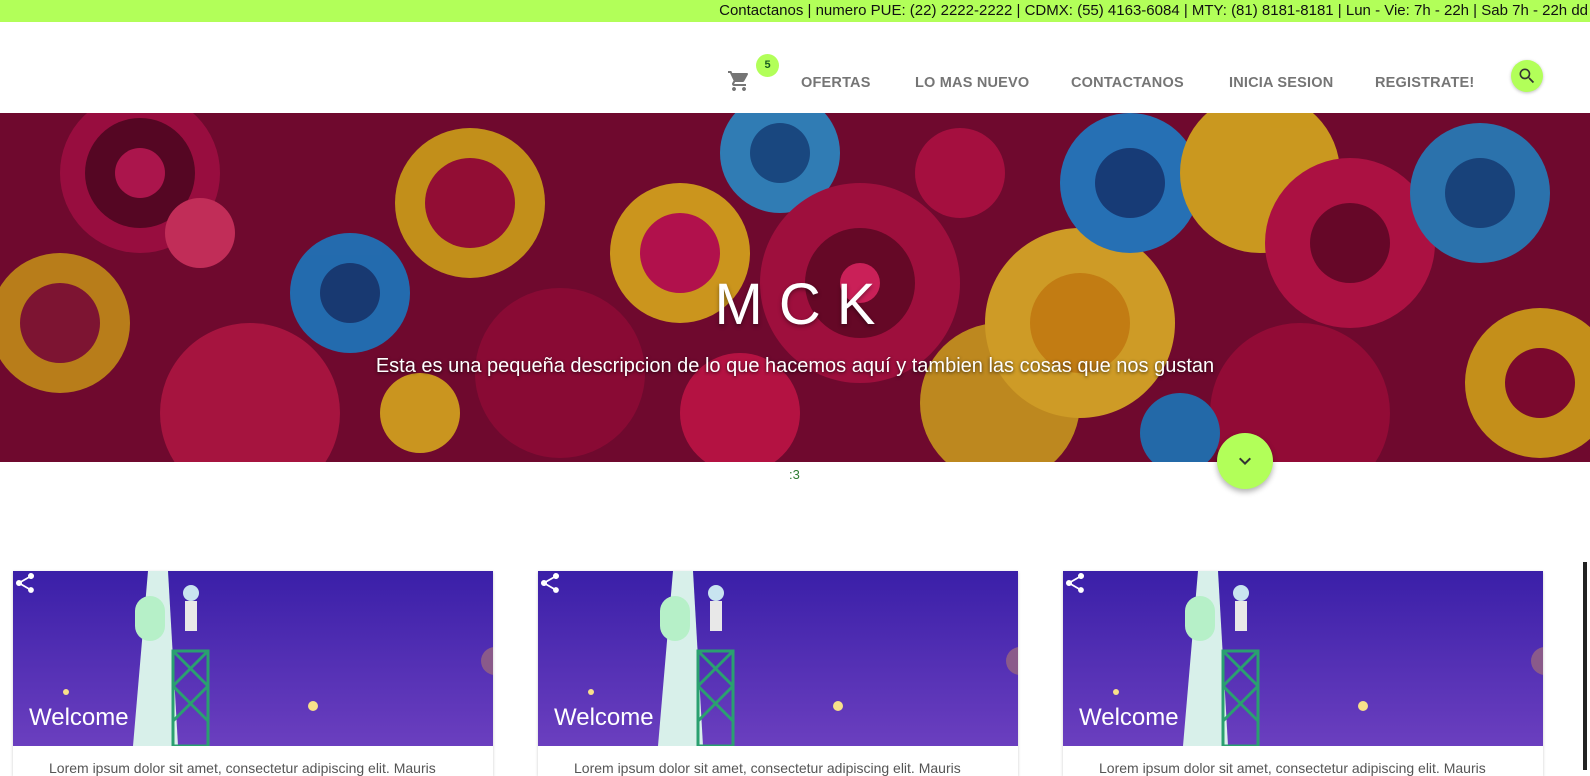  I want to click on chevron-down-icon, so click(1245, 461).